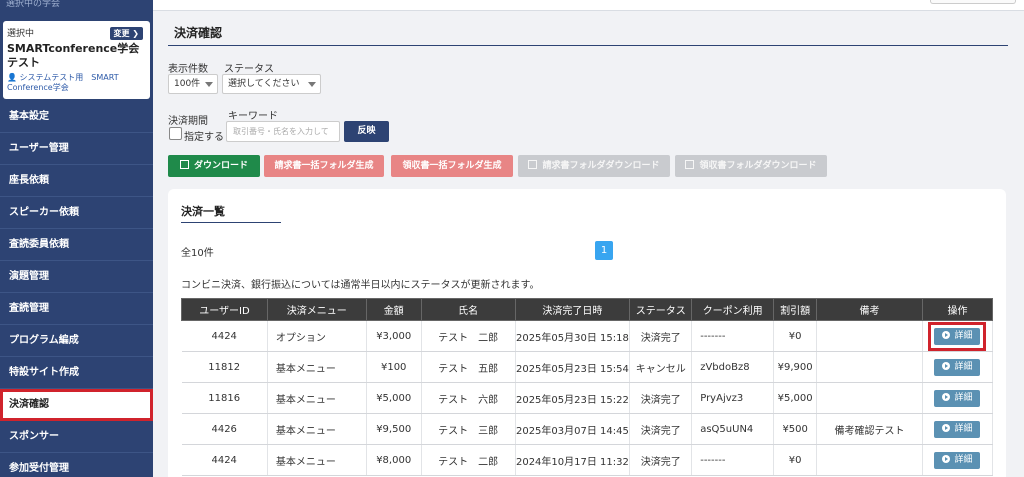 This screenshot has width=1024, height=477. I want to click on status-notice: コンビニ決済、銀行振込については通常半日以内にステータスが更新されます。, so click(360, 285).